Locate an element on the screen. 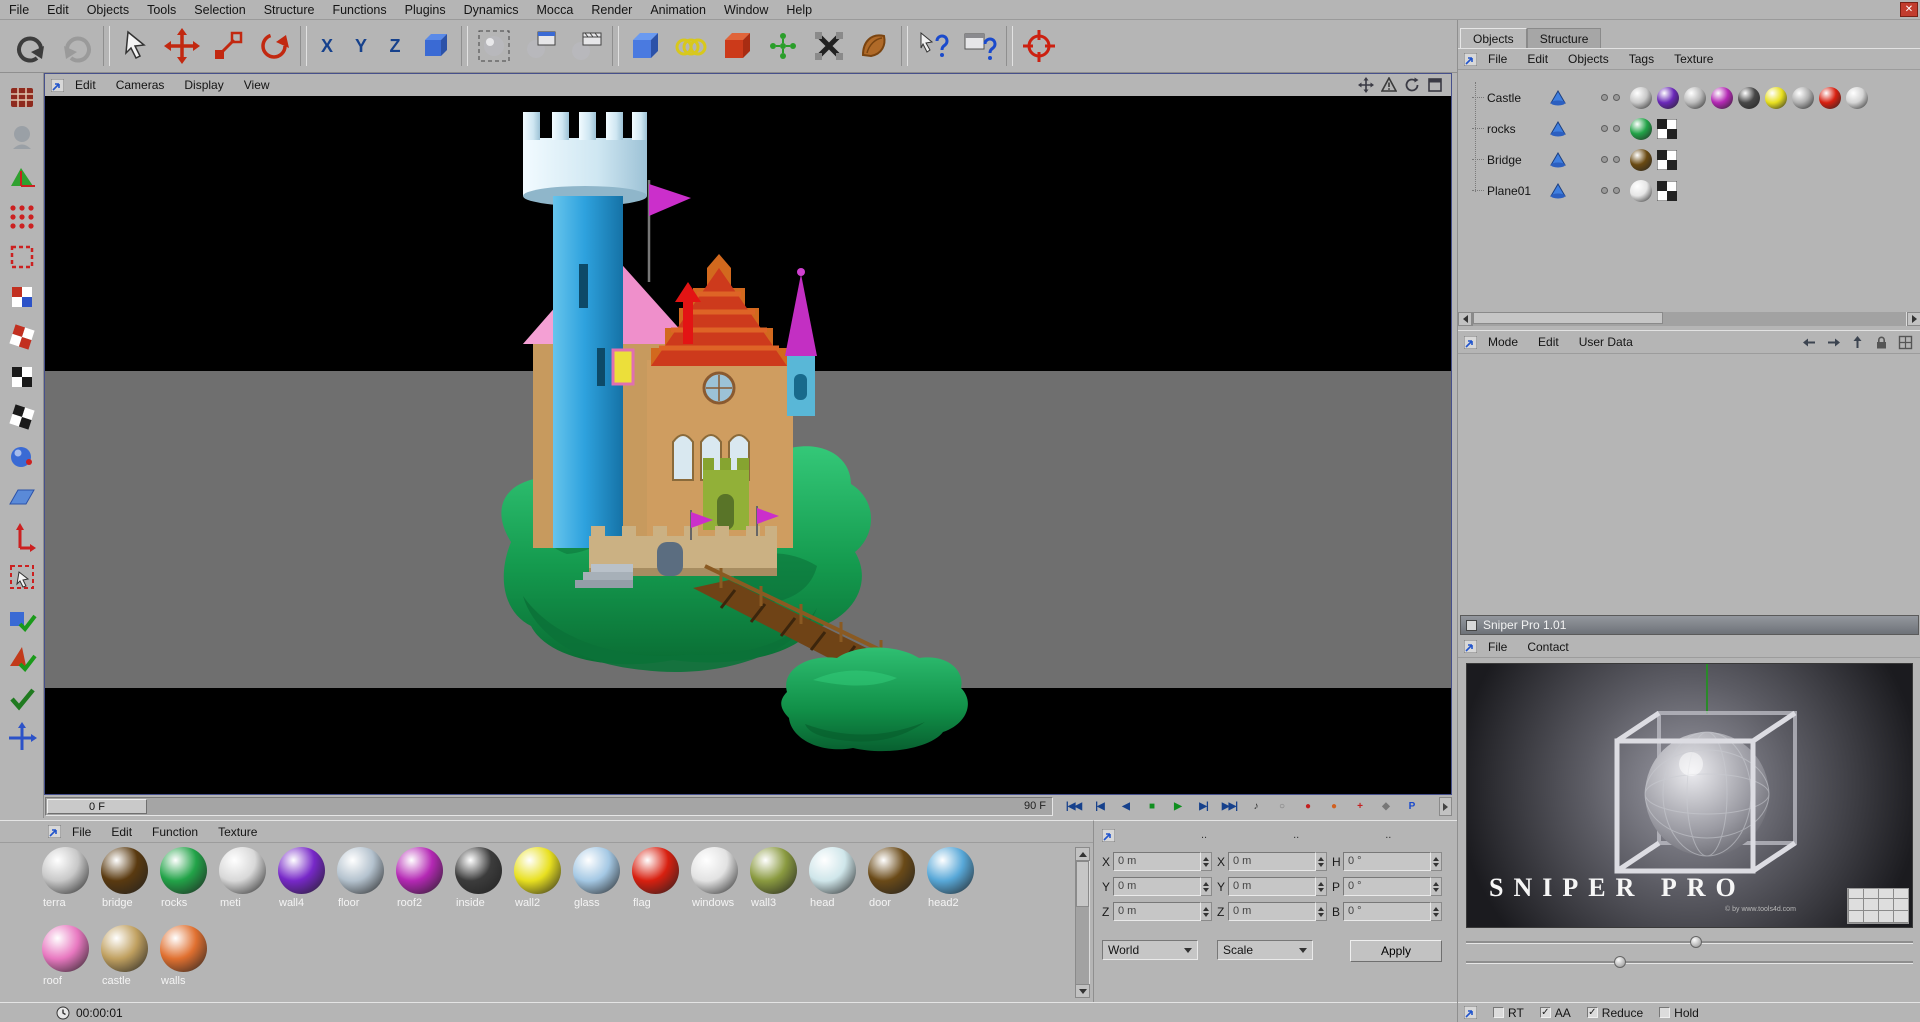  object-manager-menu-item: Objects is located at coordinates (1588, 59).